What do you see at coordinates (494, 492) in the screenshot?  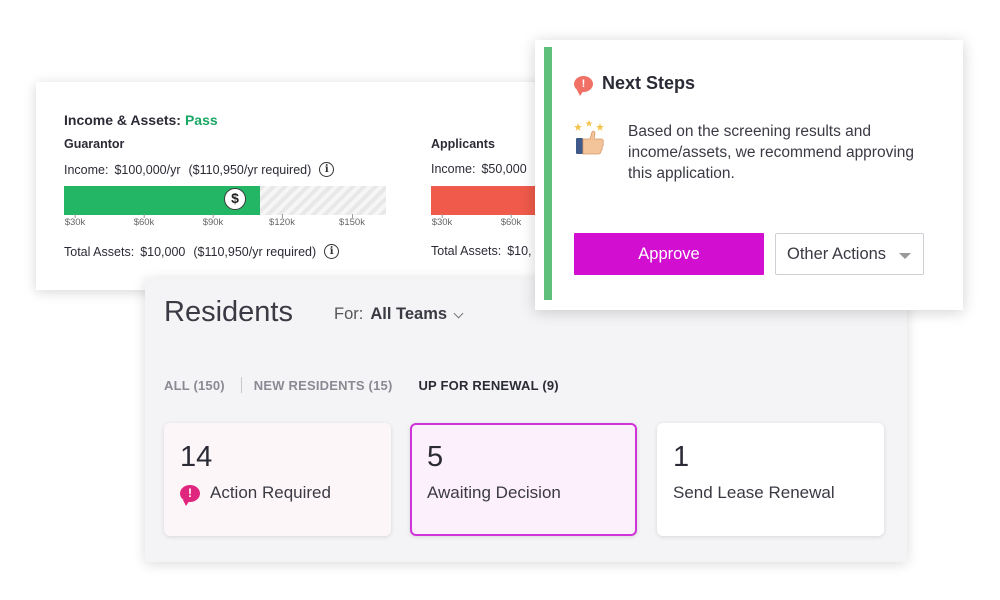 I see `stat-label: Awaiting Decision` at bounding box center [494, 492].